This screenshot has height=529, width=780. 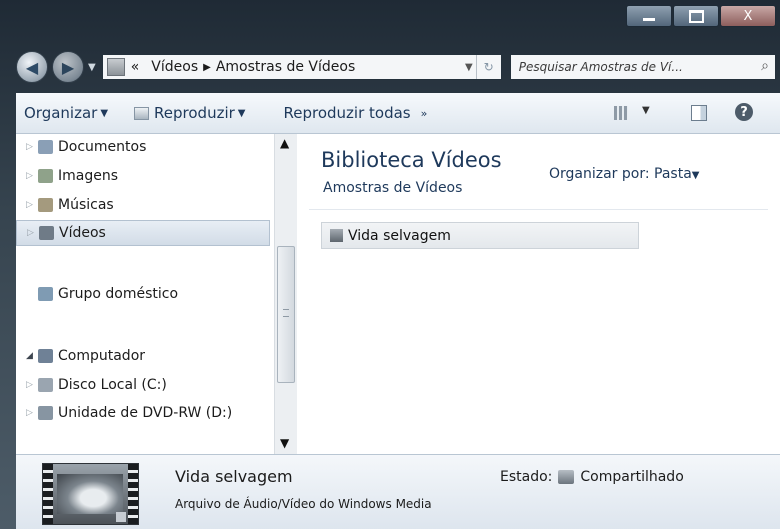 What do you see at coordinates (599, 174) in the screenshot?
I see `arrange-by-label: Organizar por:` at bounding box center [599, 174].